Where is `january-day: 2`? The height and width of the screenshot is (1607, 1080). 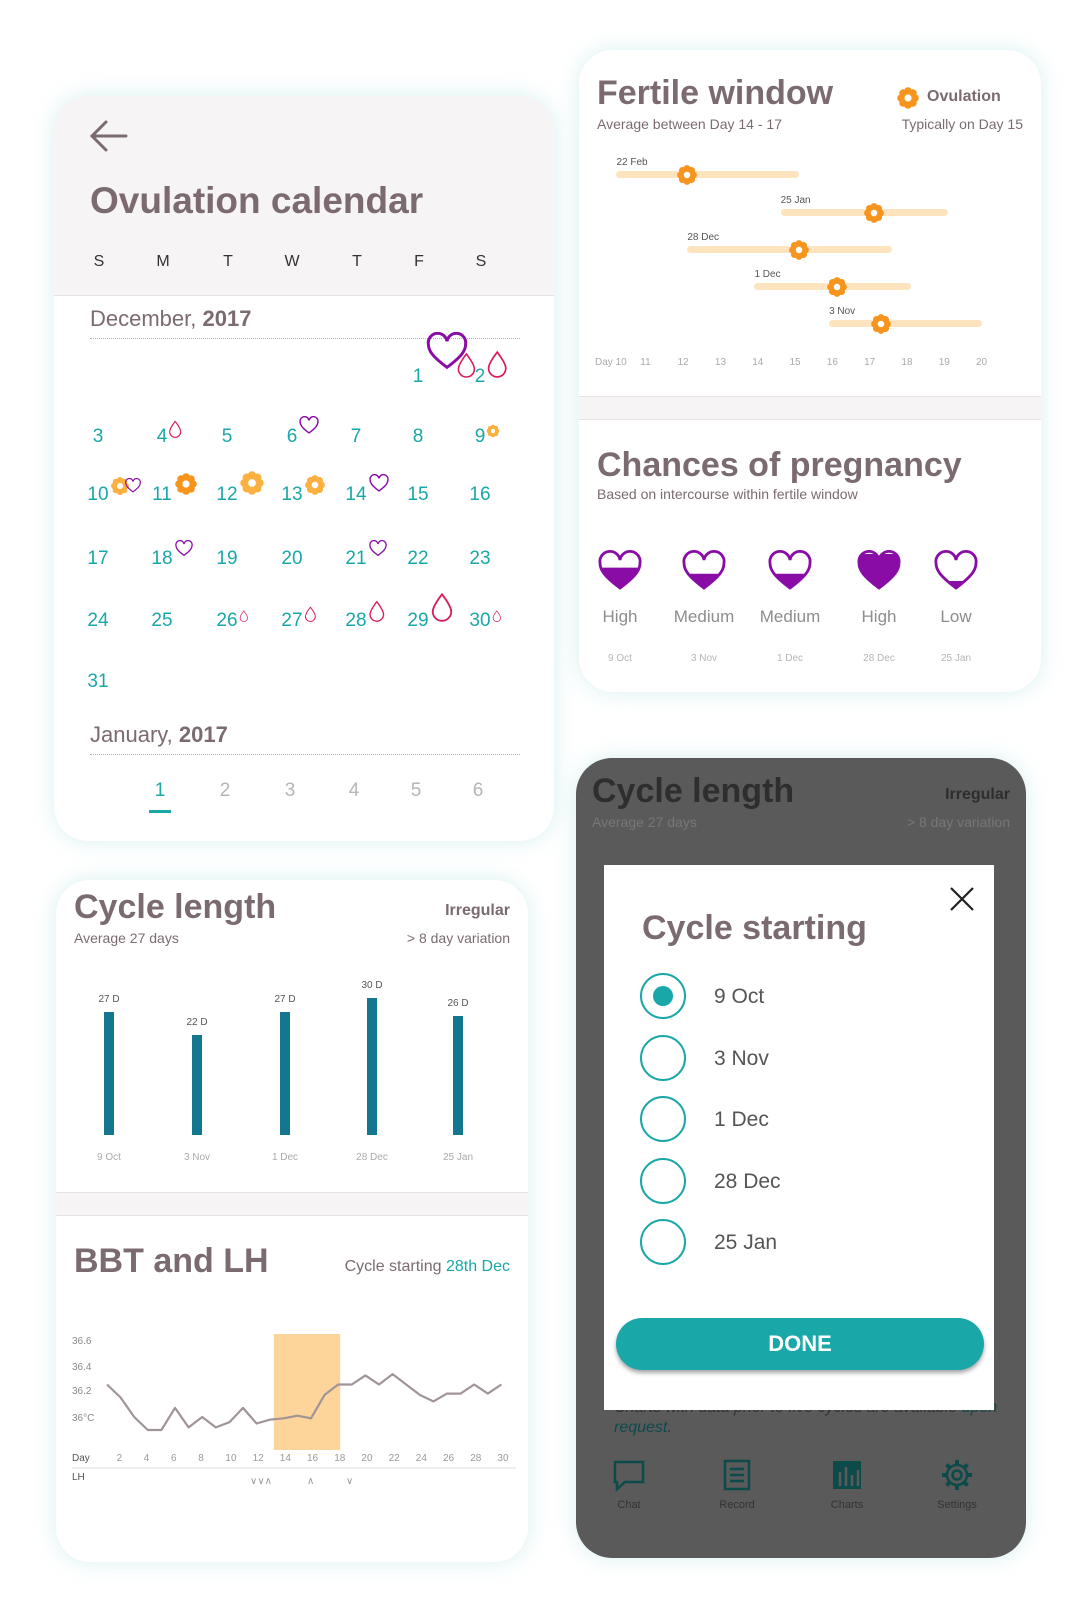 january-day: 2 is located at coordinates (225, 791).